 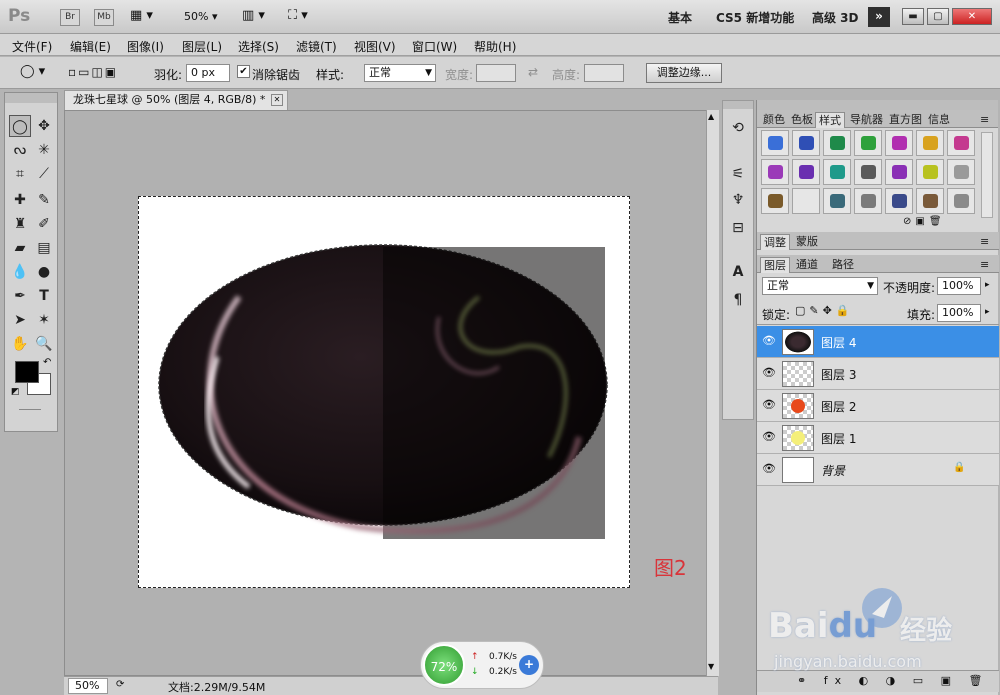 What do you see at coordinates (774, 120) in the screenshot?
I see `tab-color: 颜色` at bounding box center [774, 120].